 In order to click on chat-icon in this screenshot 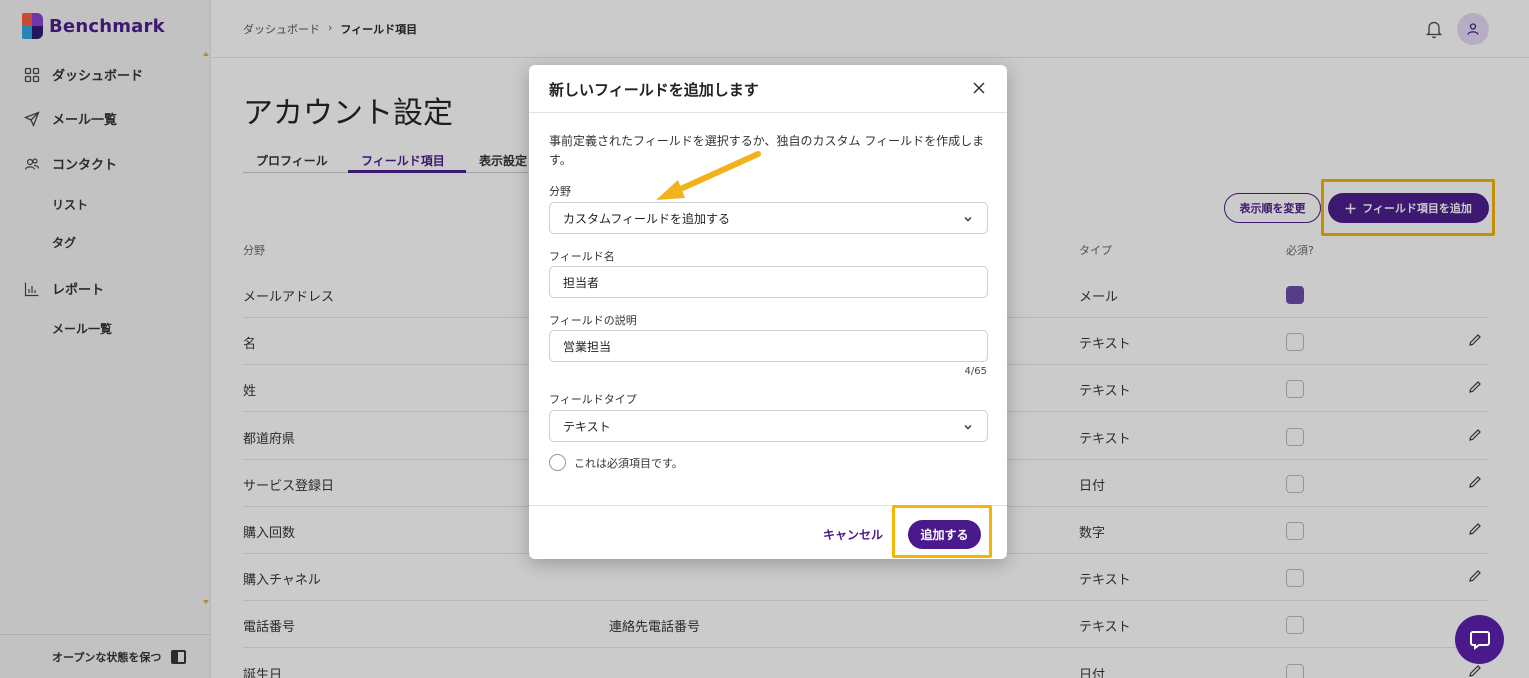, I will do `click(1479, 640)`.